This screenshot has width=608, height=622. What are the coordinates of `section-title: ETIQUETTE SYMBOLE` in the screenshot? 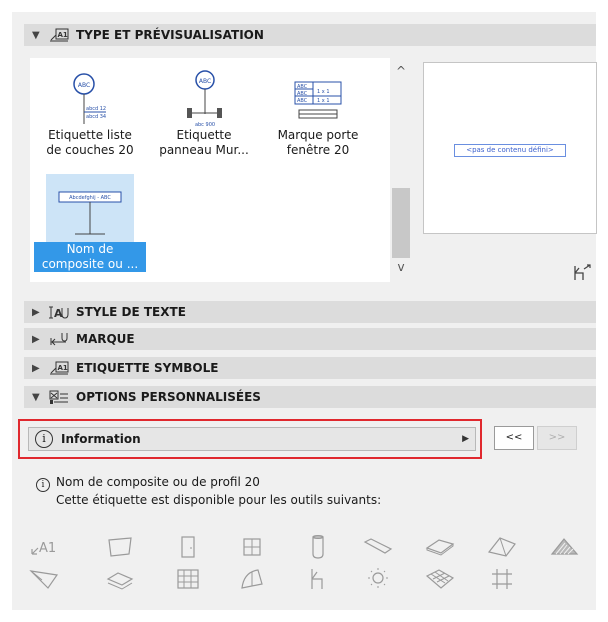 It's located at (147, 368).